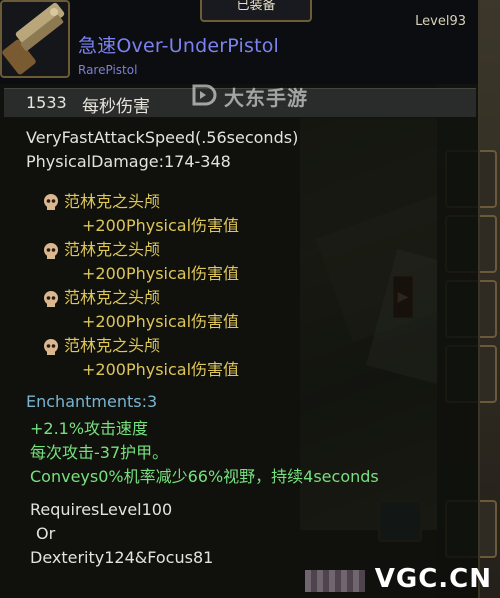 The width and height of the screenshot is (500, 598). Describe the element at coordinates (116, 107) in the screenshot. I see `dps-label: 每秒伤害` at that location.